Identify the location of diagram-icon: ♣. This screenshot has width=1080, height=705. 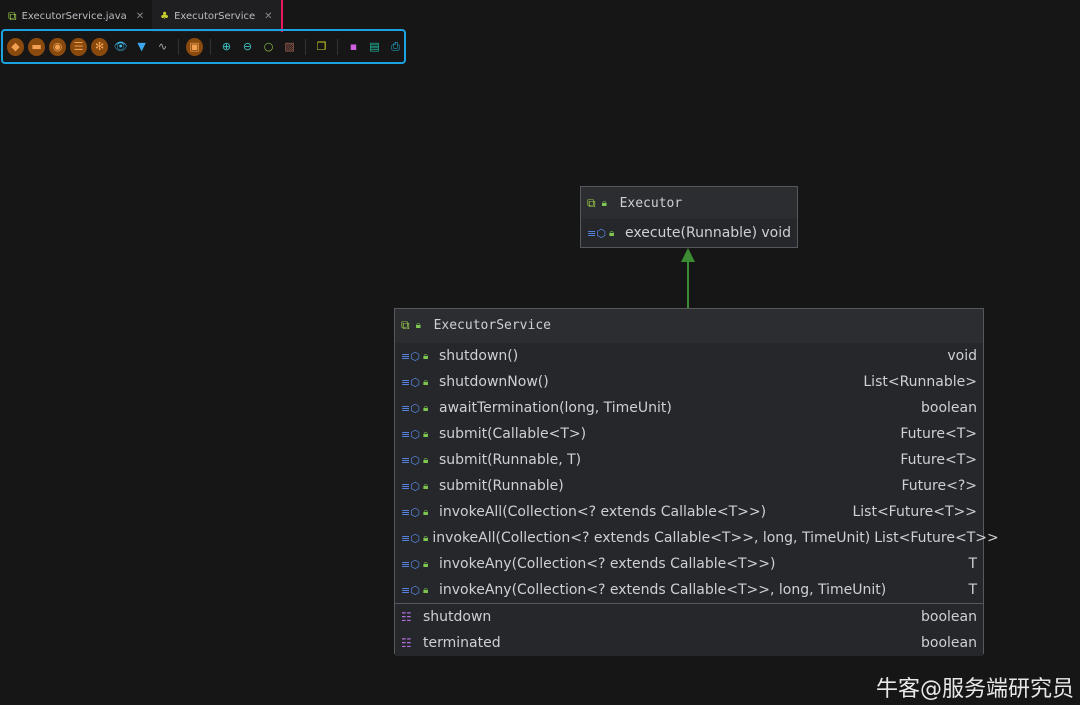
(165, 16).